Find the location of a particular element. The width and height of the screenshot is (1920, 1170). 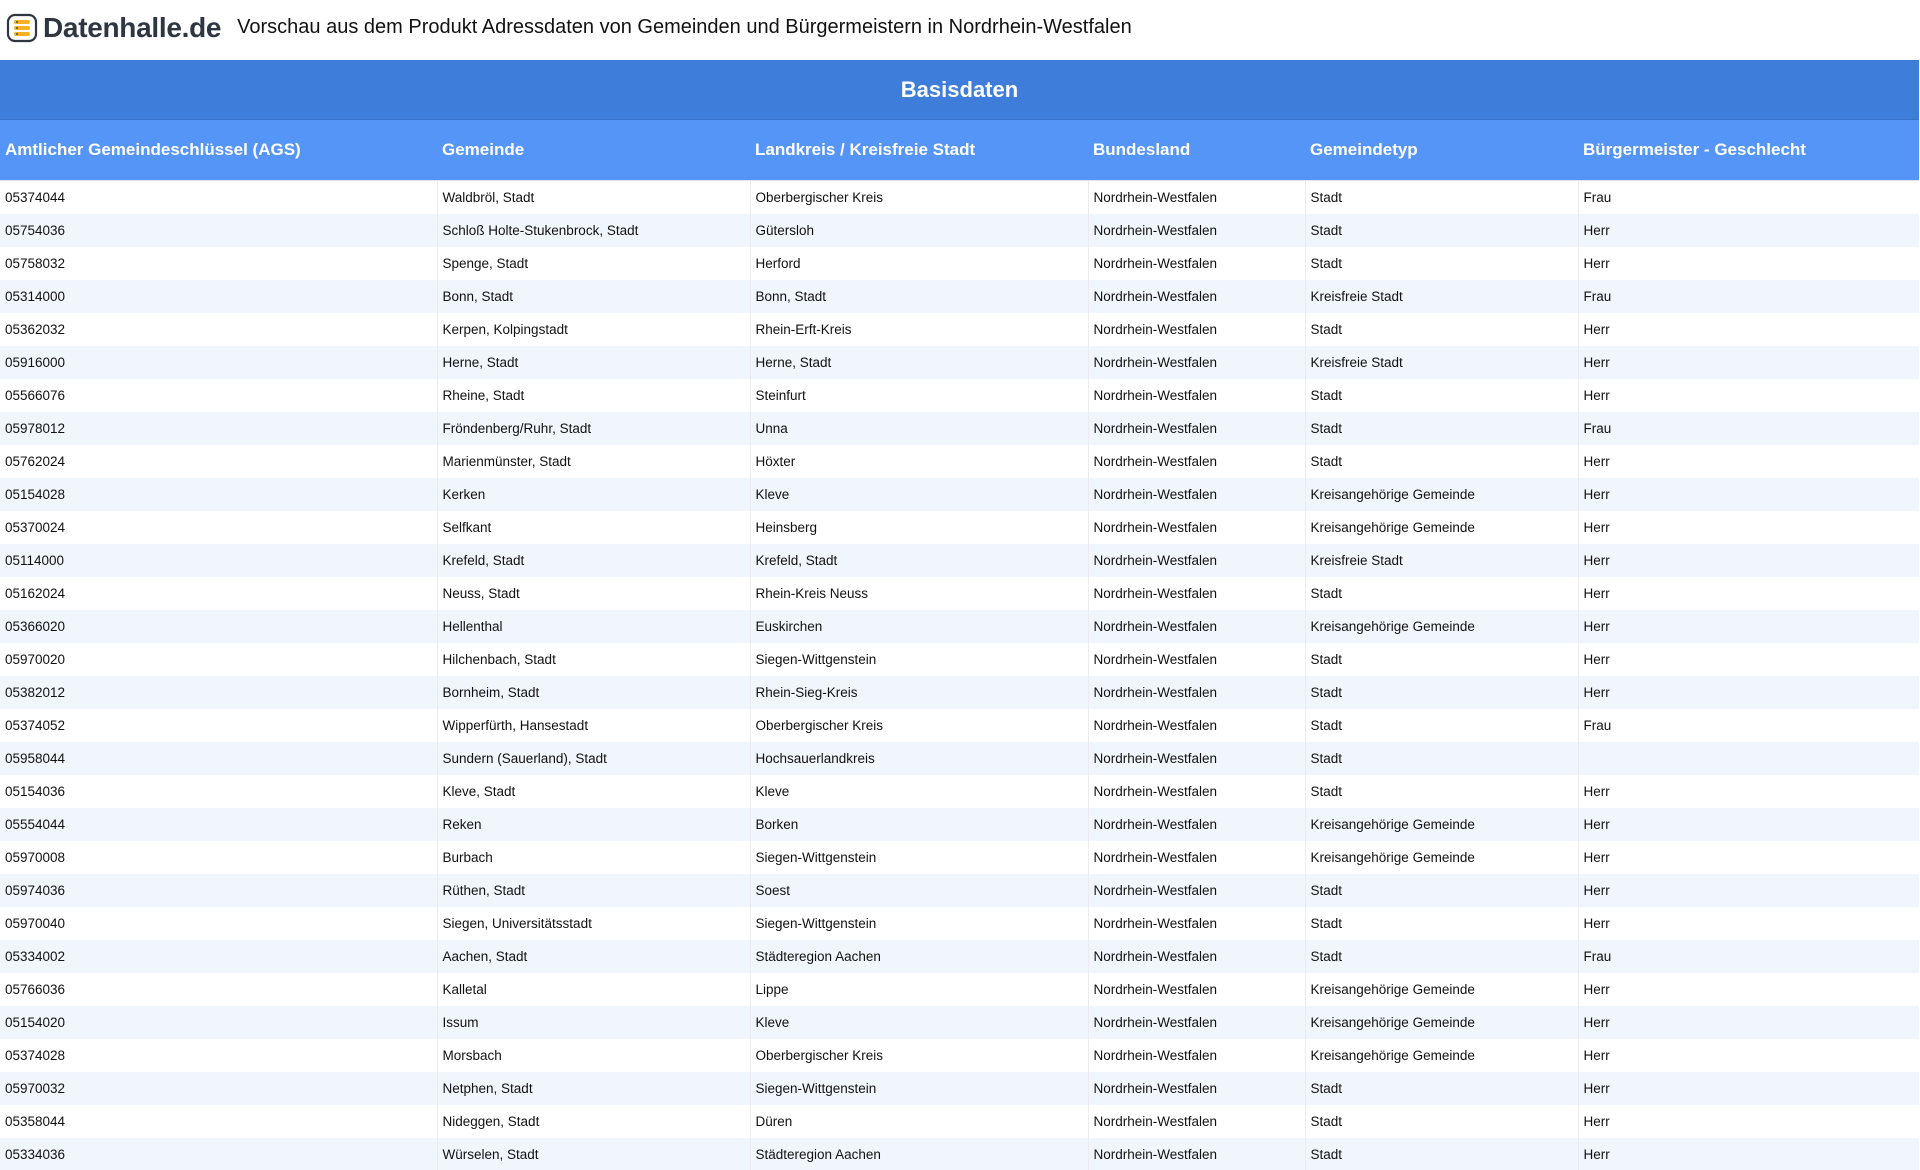

cell-ags: 05978012 is located at coordinates (219, 428).